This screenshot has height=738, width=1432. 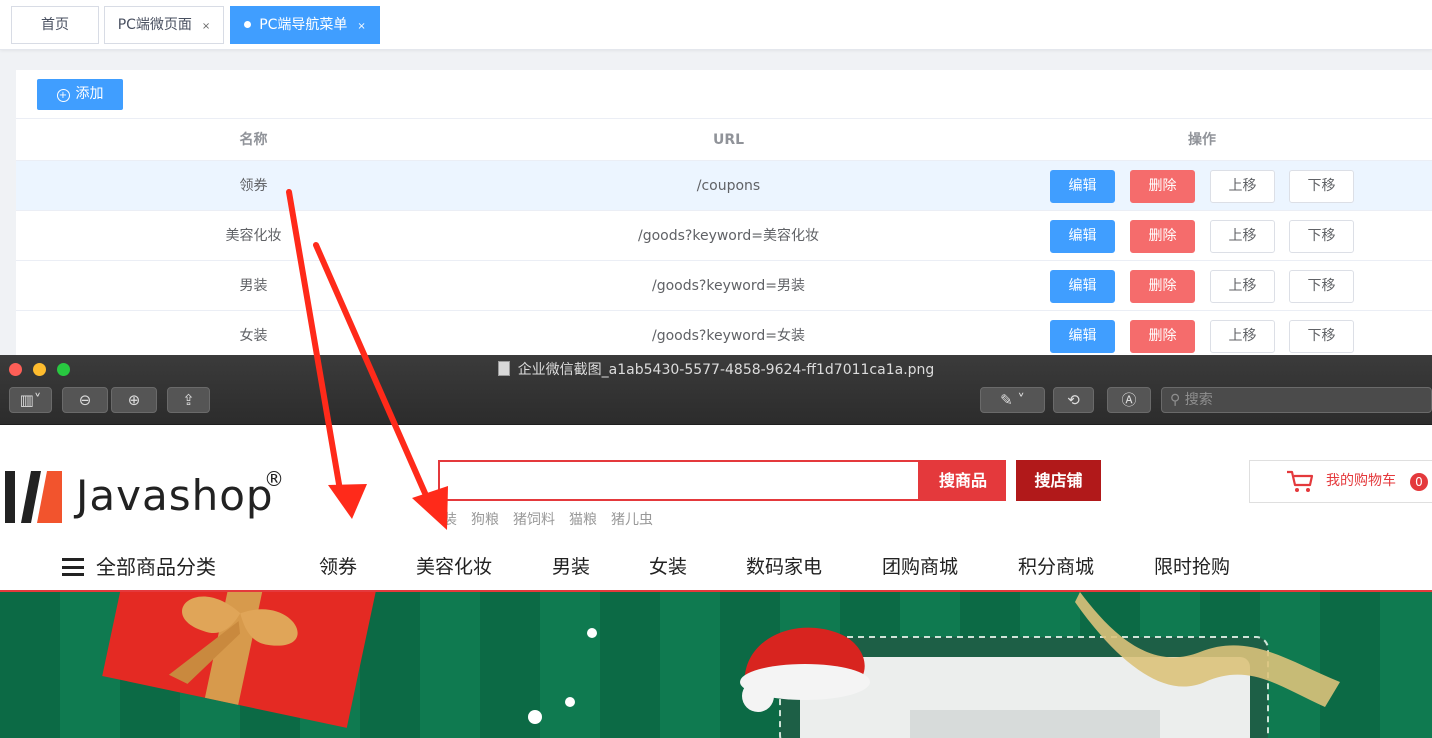 What do you see at coordinates (1202, 140) in the screenshot?
I see `column-header-ops: 操作` at bounding box center [1202, 140].